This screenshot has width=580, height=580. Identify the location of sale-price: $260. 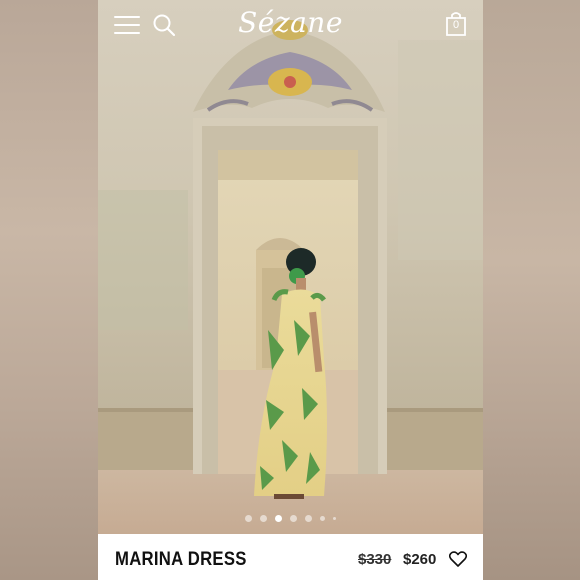
(420, 559).